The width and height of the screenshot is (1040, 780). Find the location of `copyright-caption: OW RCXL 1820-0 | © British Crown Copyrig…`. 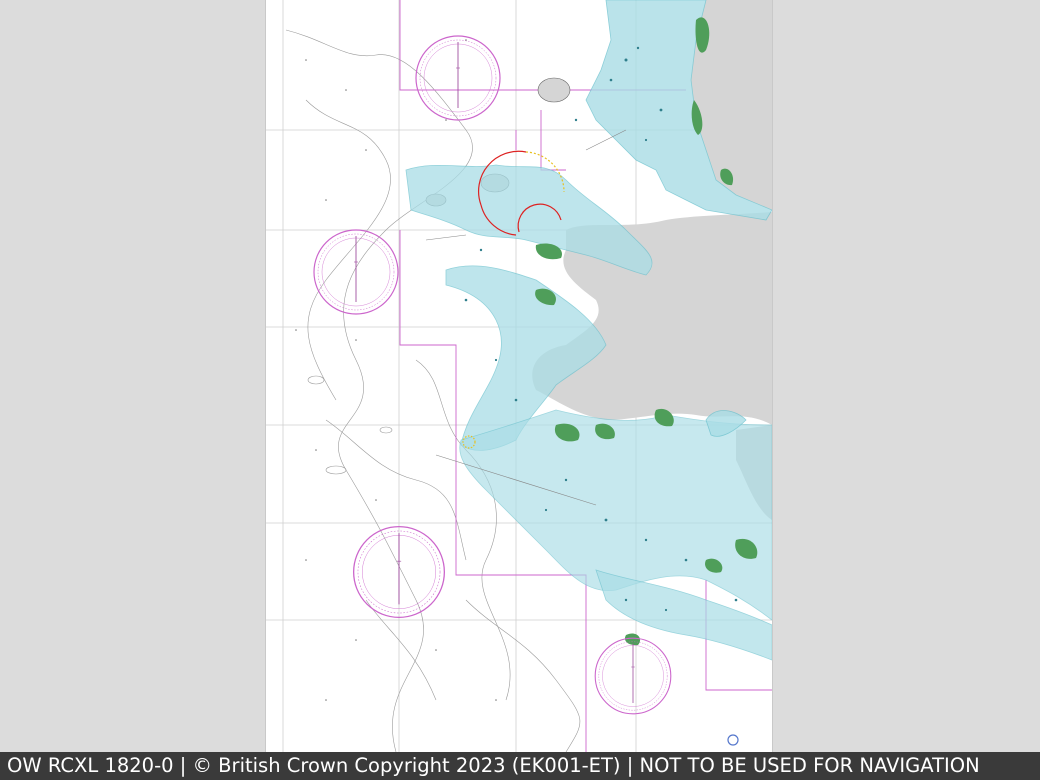

copyright-caption: OW RCXL 1820-0 | © British Crown Copyrig… is located at coordinates (520, 766).